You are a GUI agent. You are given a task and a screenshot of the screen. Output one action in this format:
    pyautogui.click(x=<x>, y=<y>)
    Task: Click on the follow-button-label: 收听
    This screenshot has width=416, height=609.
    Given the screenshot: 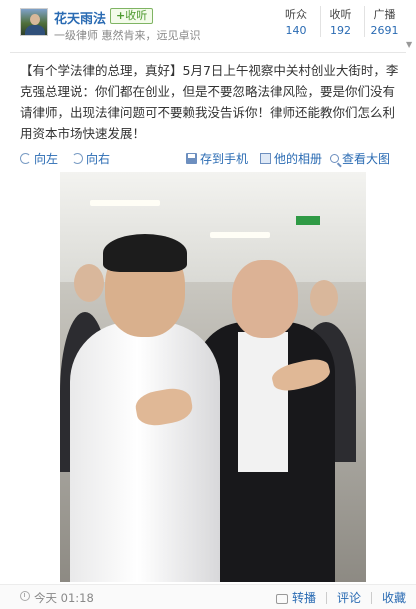 What is the action you would take?
    pyautogui.click(x=136, y=15)
    